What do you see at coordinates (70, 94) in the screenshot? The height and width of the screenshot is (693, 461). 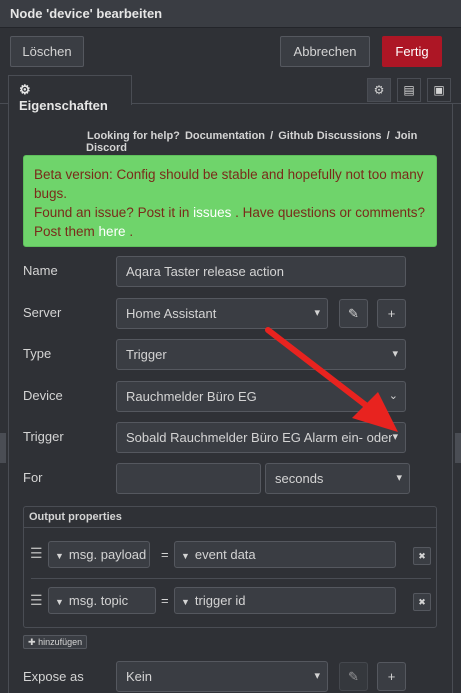 I see `tab-properties: ⚙ Eigenschaften` at bounding box center [70, 94].